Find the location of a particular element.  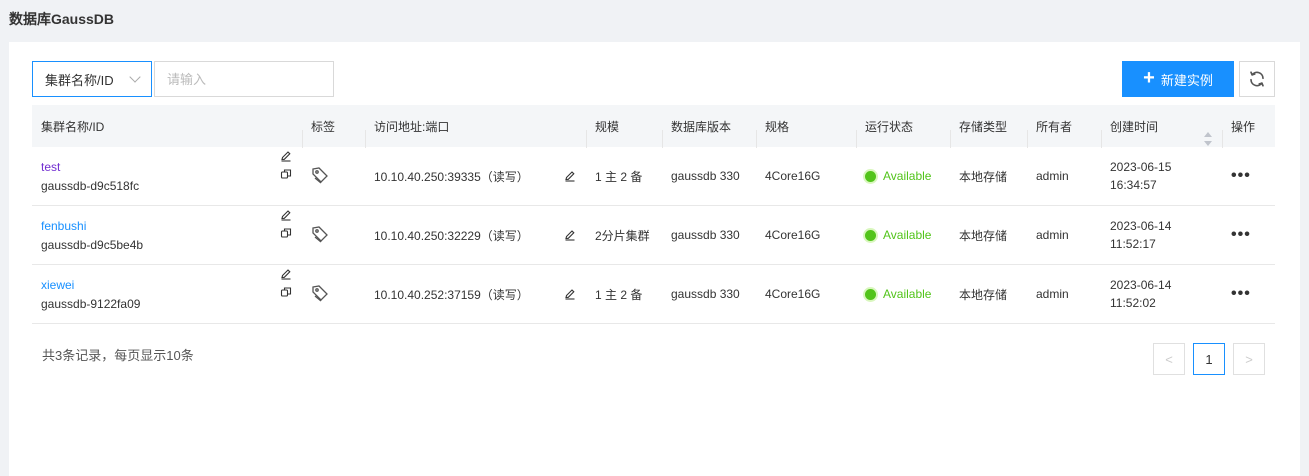

refresh-button is located at coordinates (1257, 79).